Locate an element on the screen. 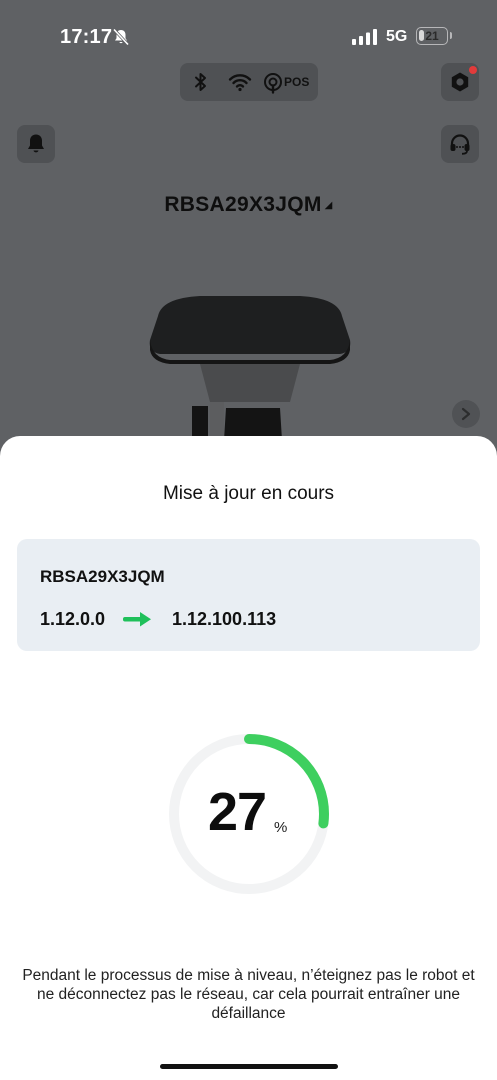 Image resolution: width=497 pixels, height=1080 pixels. notifications-button is located at coordinates (36, 144).